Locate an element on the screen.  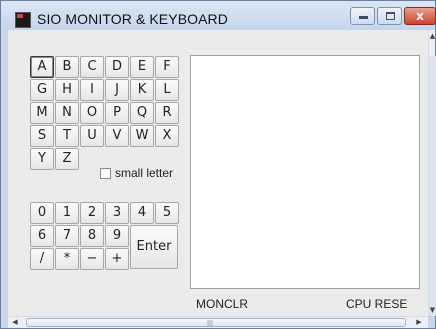
key-r: R is located at coordinates (167, 113).